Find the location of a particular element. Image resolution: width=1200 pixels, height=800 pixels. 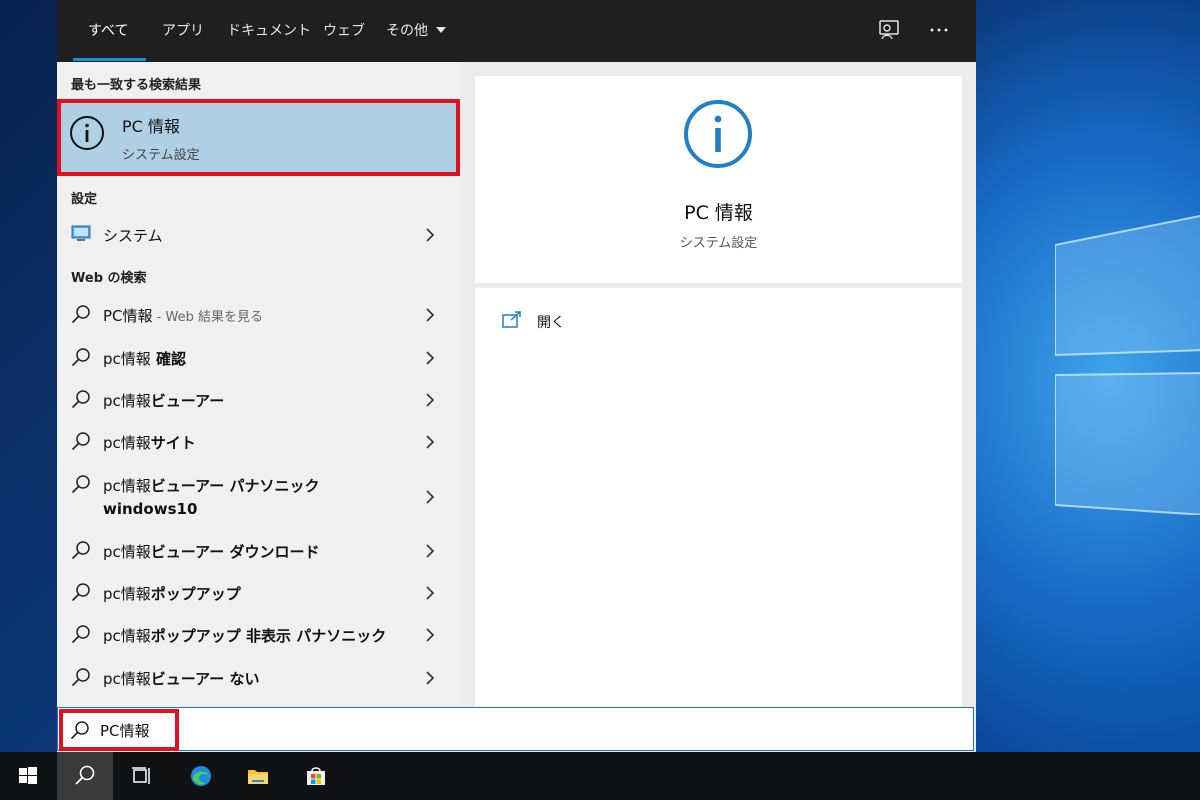

web-search-heading: Web の検索 is located at coordinates (109, 278).